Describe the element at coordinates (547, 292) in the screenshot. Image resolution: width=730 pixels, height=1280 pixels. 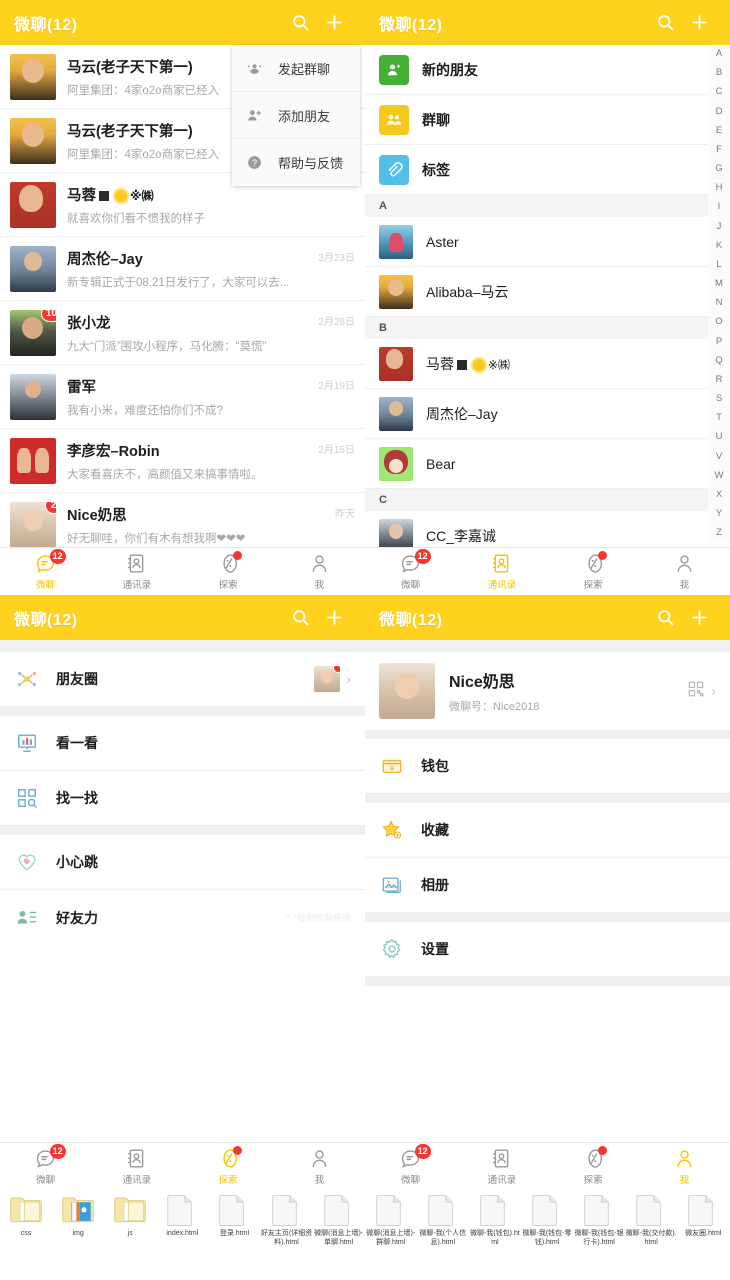
I see `contact-row: Alibaba–马云` at that location.